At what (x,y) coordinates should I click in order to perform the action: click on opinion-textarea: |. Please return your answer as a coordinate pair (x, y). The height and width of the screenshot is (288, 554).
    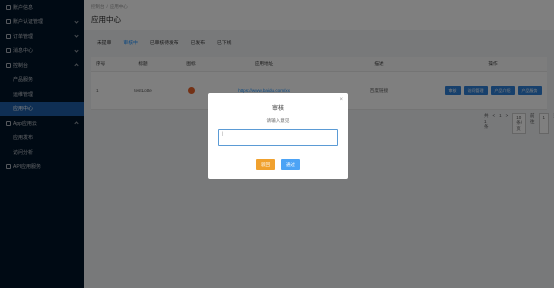
    Looking at the image, I should click on (278, 137).